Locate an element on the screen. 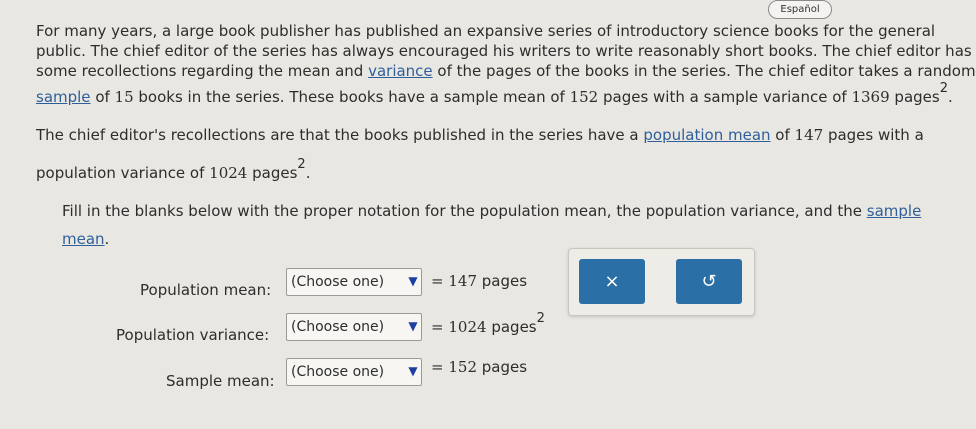 The height and width of the screenshot is (429, 976). clear-button: × is located at coordinates (612, 281).